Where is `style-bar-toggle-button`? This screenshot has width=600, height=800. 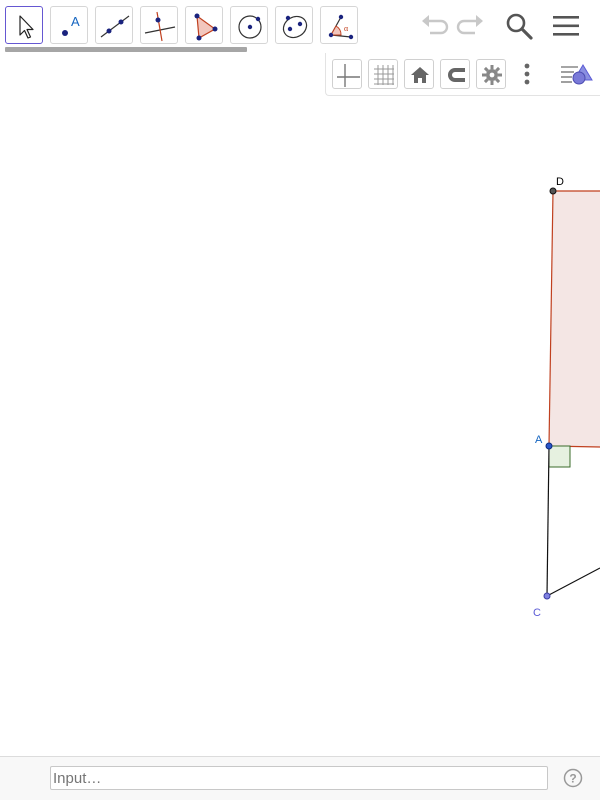 style-bar-toggle-button is located at coordinates (578, 74).